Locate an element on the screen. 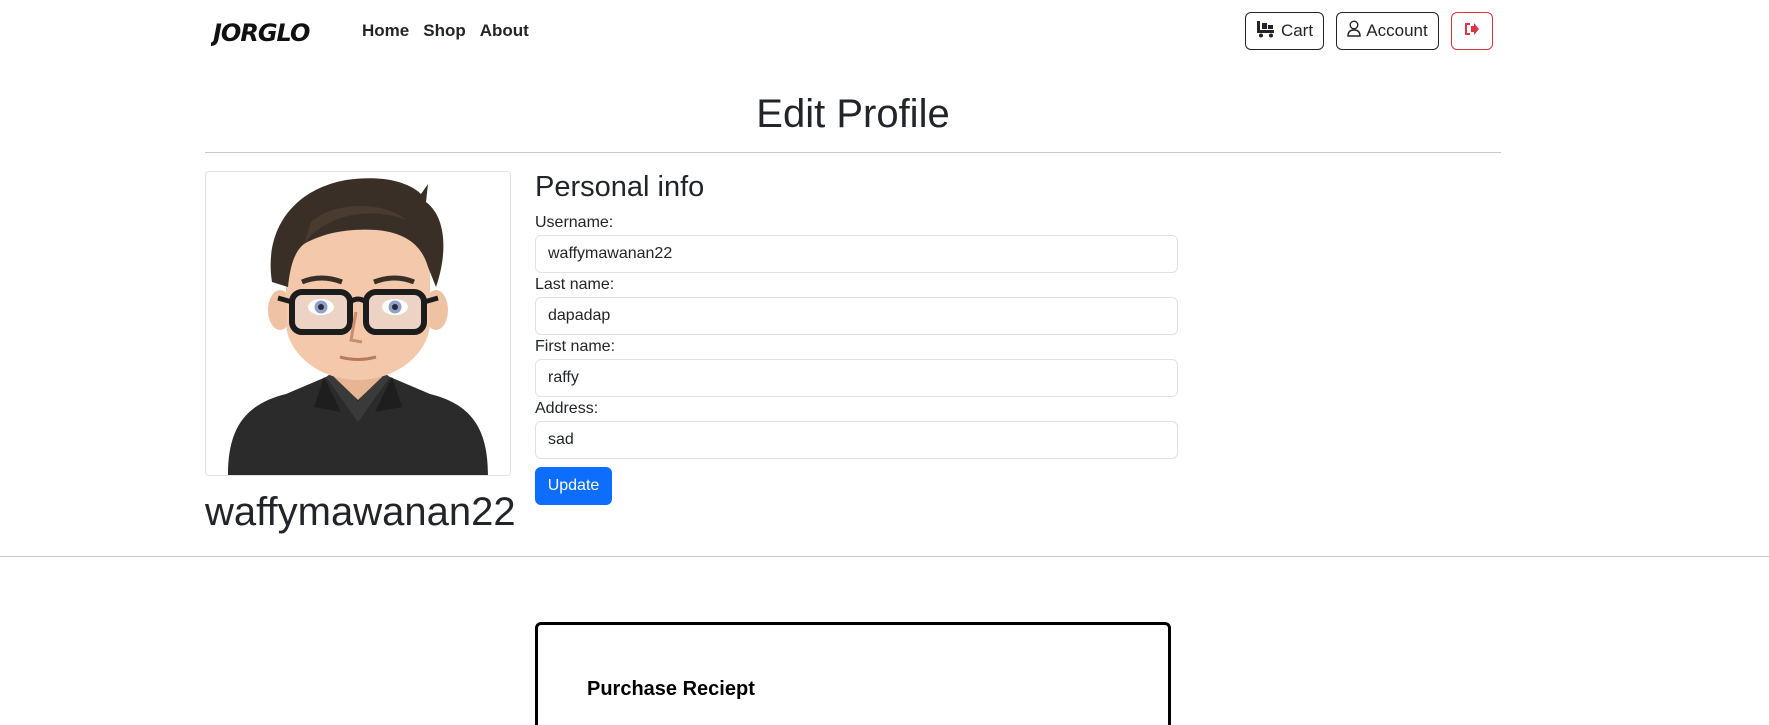  cart-button: Cart is located at coordinates (1284, 31).